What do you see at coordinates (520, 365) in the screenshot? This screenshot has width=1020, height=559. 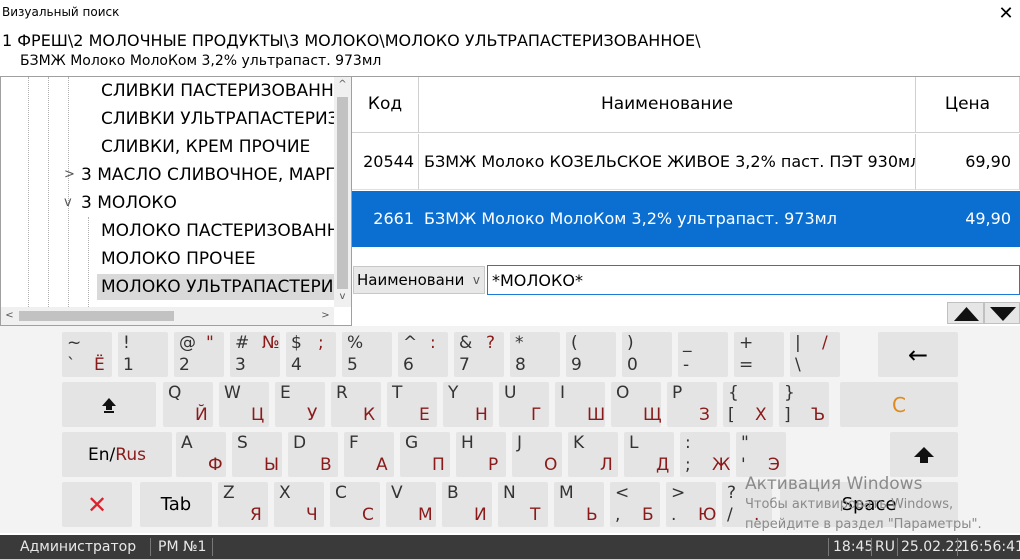 I see `key-glyph: 8` at bounding box center [520, 365].